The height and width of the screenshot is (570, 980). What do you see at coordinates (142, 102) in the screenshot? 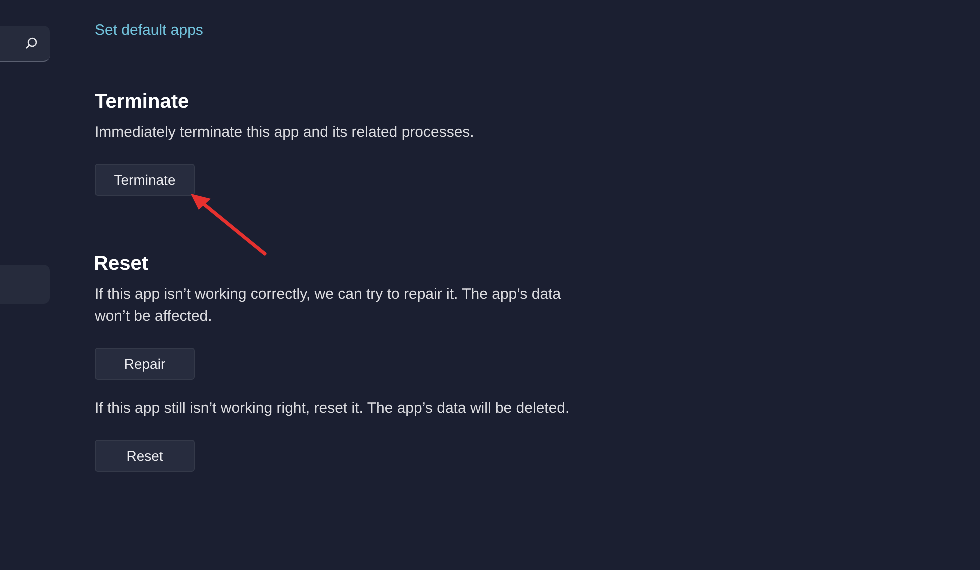
I see `section-heading: Terminate` at bounding box center [142, 102].